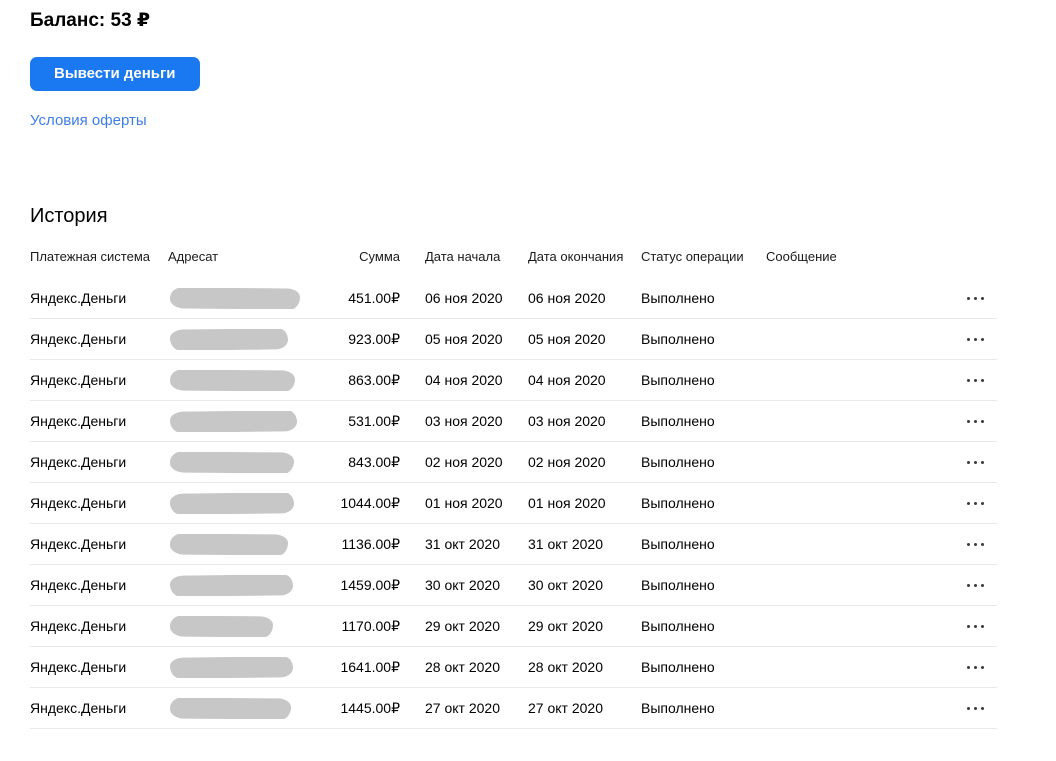  What do you see at coordinates (370, 543) in the screenshot?
I see `cell-amount: 1136.00₽` at bounding box center [370, 543].